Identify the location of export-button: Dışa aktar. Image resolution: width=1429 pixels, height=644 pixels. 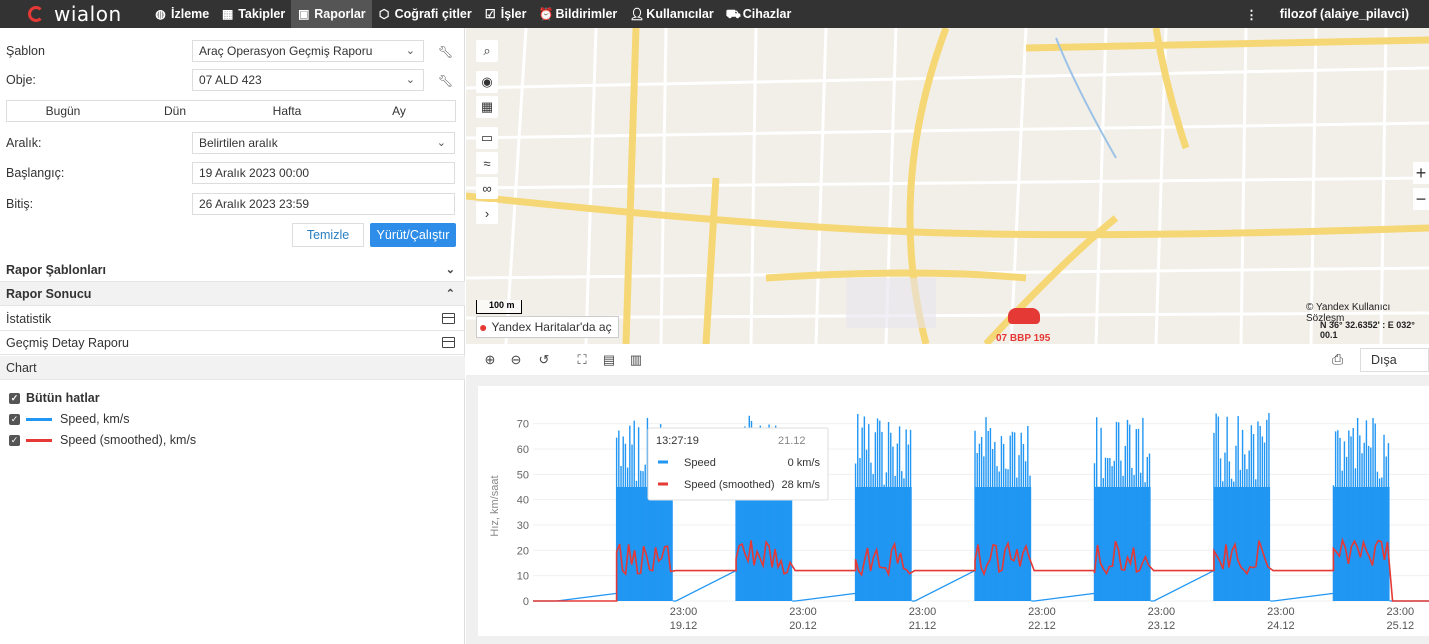
(1394, 368).